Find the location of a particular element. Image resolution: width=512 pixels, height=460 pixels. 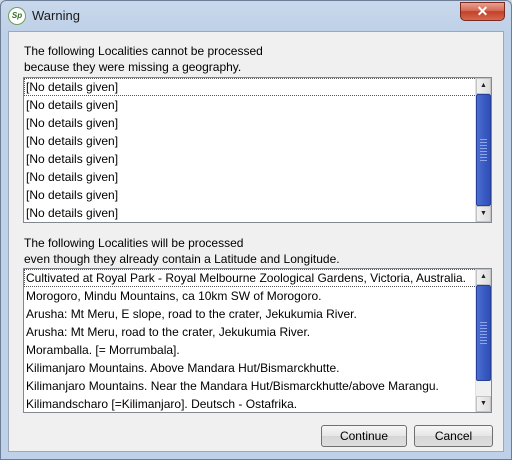

missing-geography-scrollbar: ▲ ▼ is located at coordinates (483, 150).